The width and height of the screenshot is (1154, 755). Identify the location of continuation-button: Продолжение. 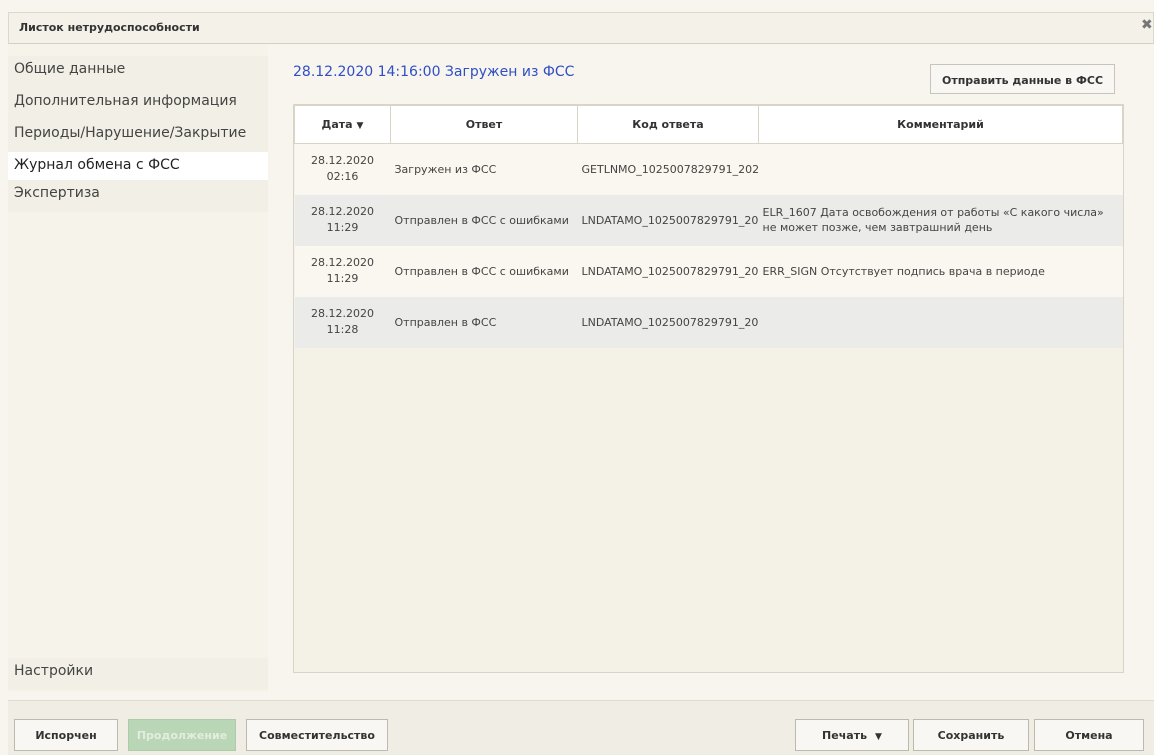
(182, 735).